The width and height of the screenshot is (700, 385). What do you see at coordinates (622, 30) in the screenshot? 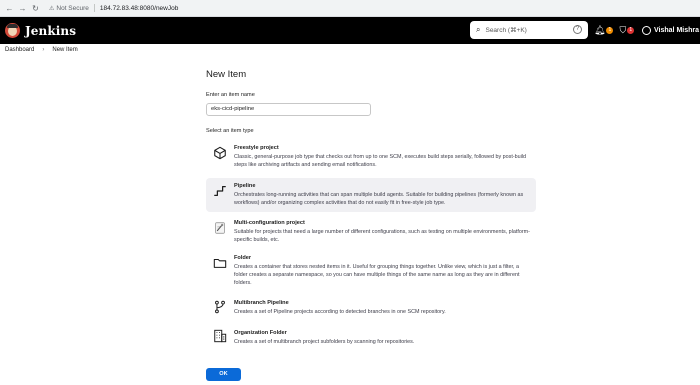
I see `security-shield-icon: ⛉` at bounding box center [622, 30].